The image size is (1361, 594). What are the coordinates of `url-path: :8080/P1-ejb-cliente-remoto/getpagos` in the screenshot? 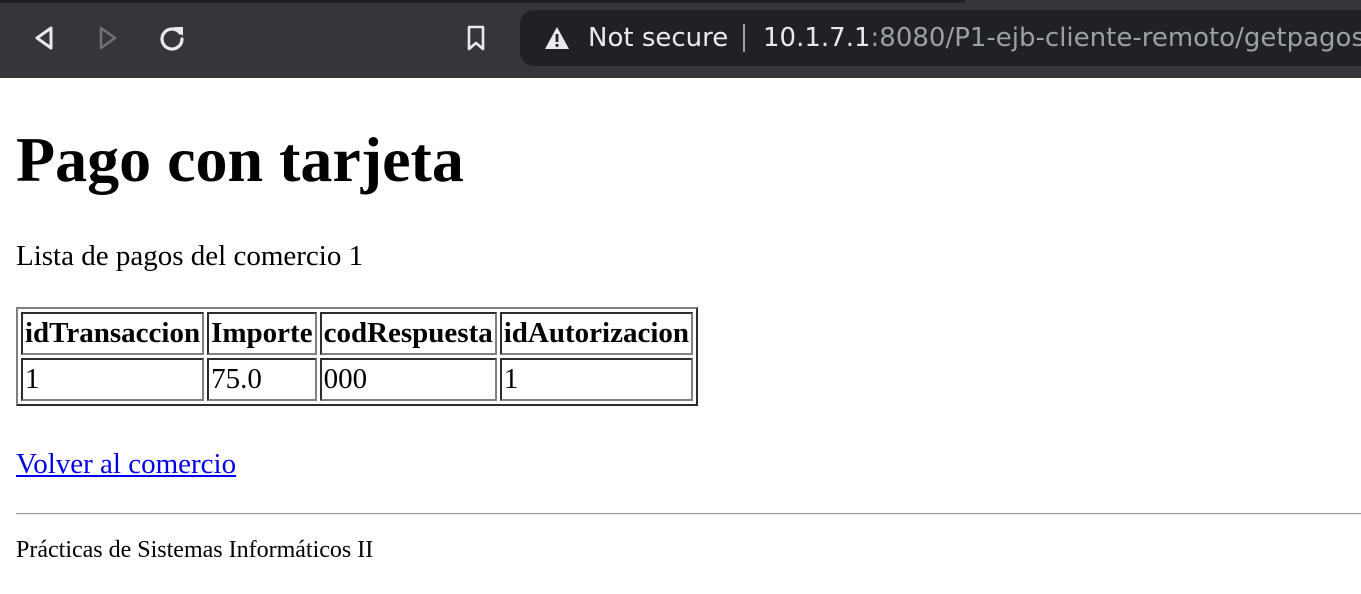 It's located at (1115, 38).